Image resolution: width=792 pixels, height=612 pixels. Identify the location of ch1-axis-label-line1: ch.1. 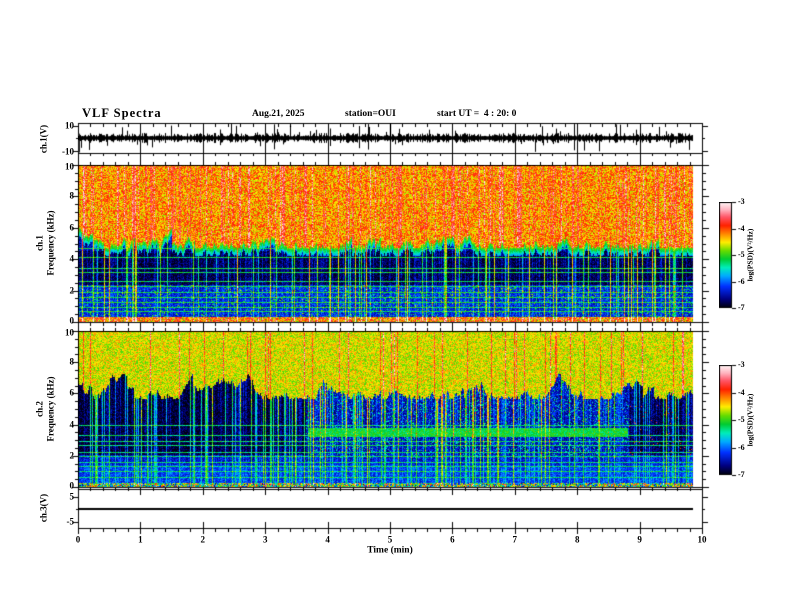
(39, 243).